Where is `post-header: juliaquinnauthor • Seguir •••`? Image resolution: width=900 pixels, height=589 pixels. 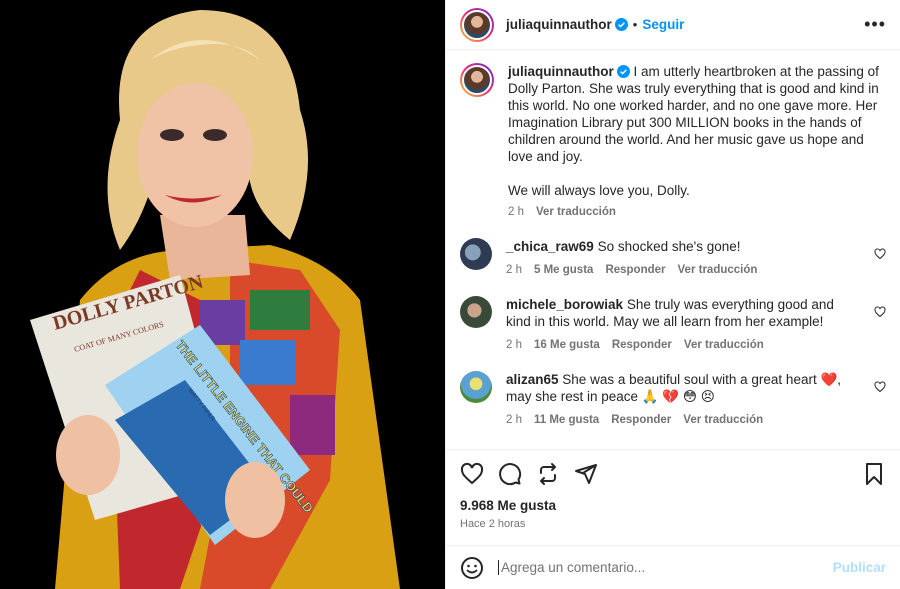
post-header: juliaquinnauthor • Seguir ••• is located at coordinates (673, 25).